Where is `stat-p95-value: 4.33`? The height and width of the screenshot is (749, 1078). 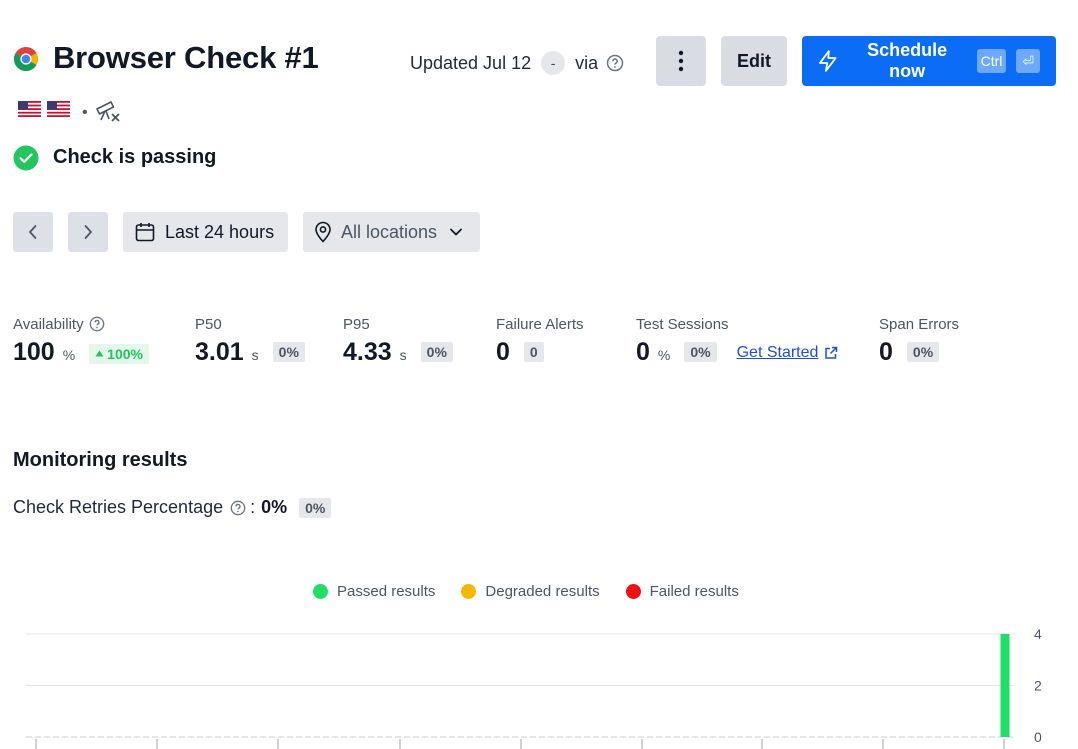
stat-p95-value: 4.33 is located at coordinates (367, 352).